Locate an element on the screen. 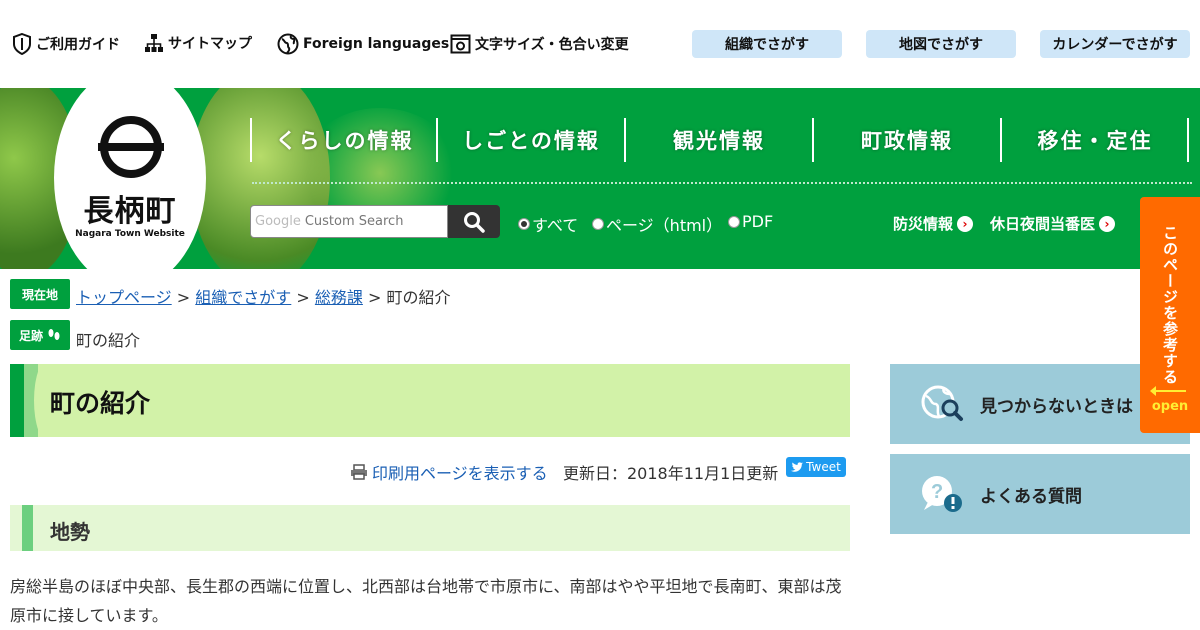 The image size is (1200, 630). breadcrumb-org: 組織でさがす is located at coordinates (243, 297).